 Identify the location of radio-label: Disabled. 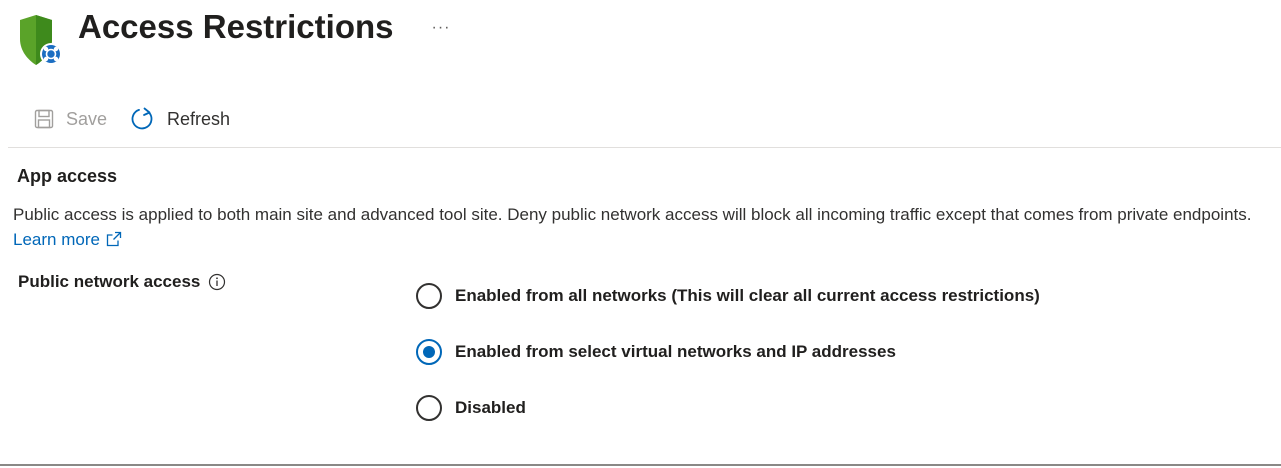
(490, 407).